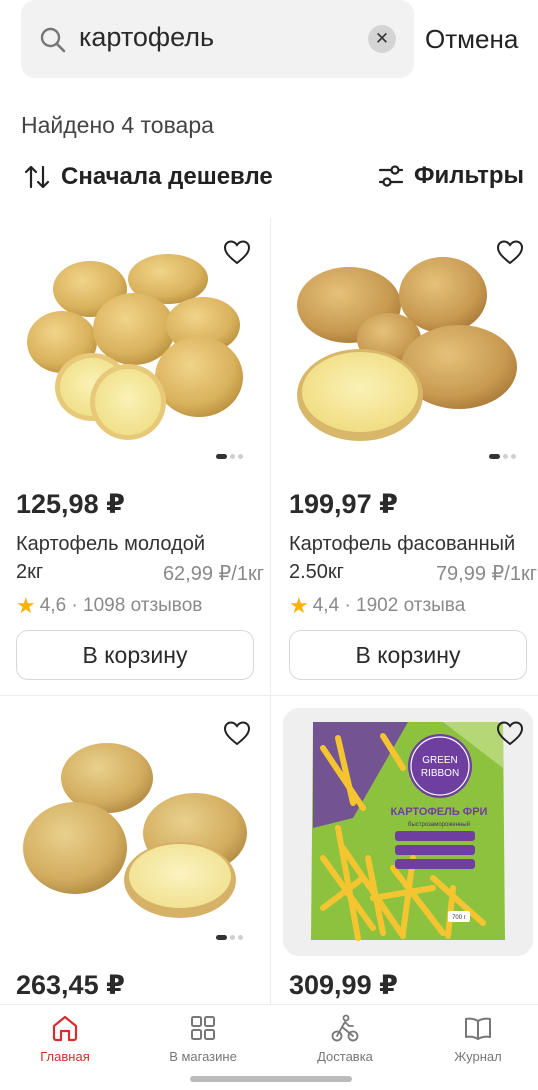 The width and height of the screenshot is (538, 1090). What do you see at coordinates (65, 1056) in the screenshot?
I see `nav-label: Главная` at bounding box center [65, 1056].